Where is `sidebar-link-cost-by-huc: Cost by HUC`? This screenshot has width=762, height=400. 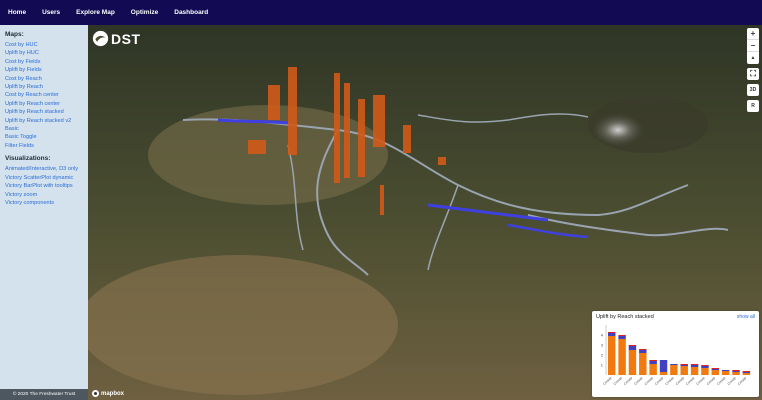 sidebar-link-cost-by-huc: Cost by HUC is located at coordinates (46, 45).